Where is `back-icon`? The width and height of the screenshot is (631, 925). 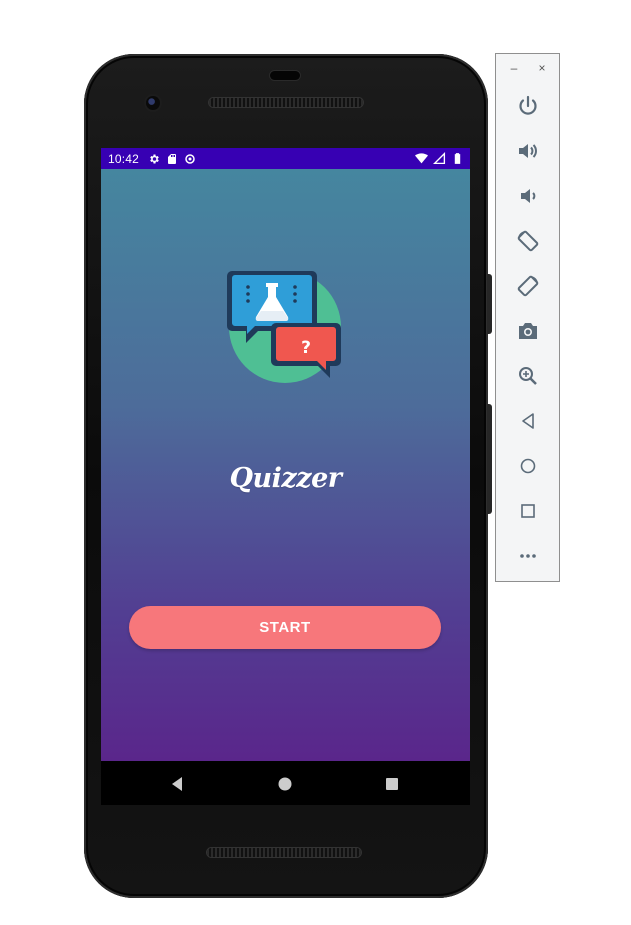
back-icon is located at coordinates (528, 421).